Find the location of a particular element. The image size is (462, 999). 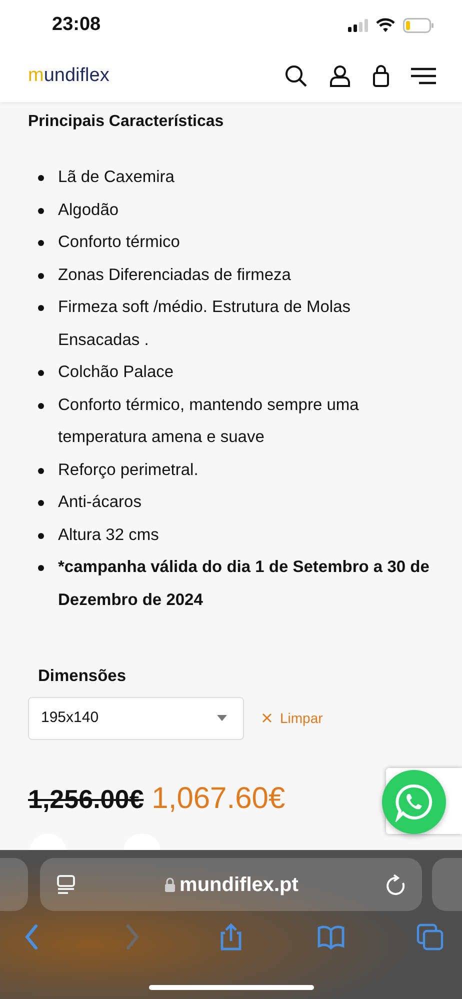

list-item: Algodão is located at coordinates (88, 210).